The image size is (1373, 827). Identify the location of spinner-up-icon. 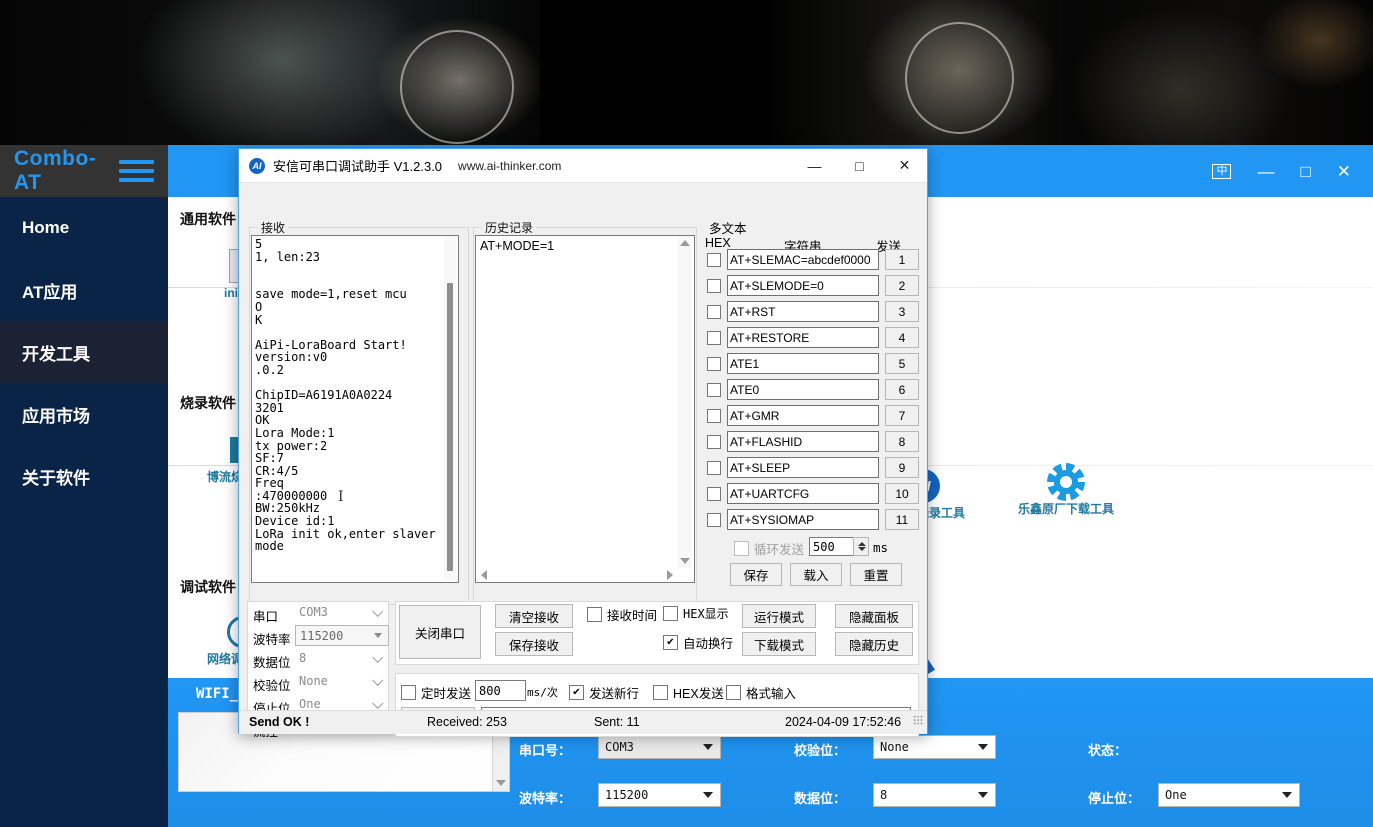
(862, 544).